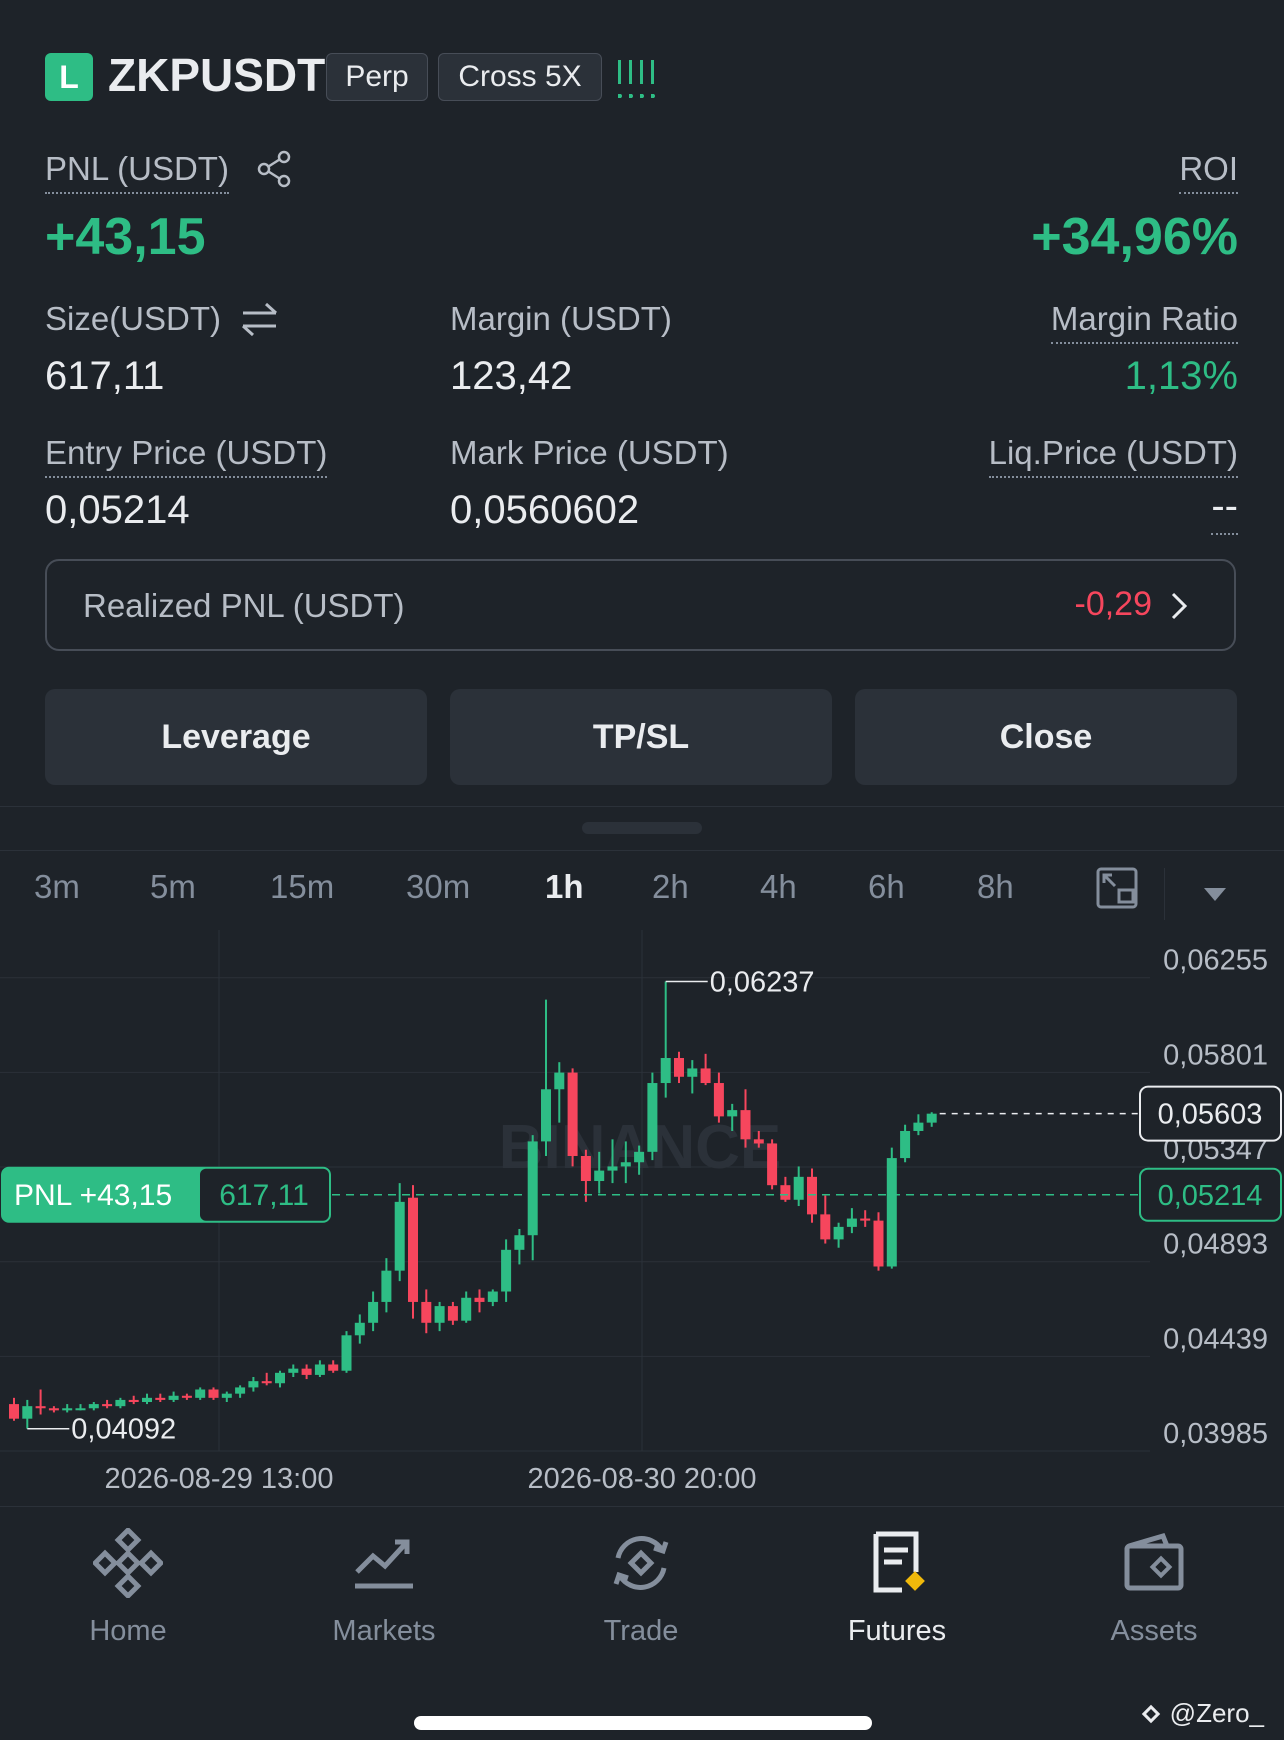 The image size is (1284, 1740). What do you see at coordinates (640, 605) in the screenshot?
I see `realized-pnl-row: Realized PNL (USDT) -0,29` at bounding box center [640, 605].